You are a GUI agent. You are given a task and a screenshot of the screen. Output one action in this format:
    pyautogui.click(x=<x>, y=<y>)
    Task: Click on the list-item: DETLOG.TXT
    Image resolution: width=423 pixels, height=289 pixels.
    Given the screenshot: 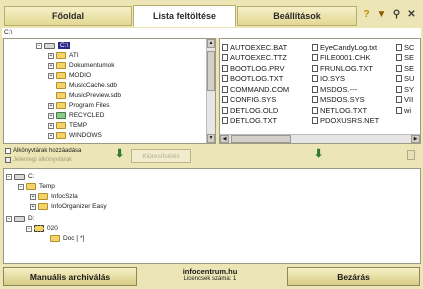 What is the action you would take?
    pyautogui.click(x=255, y=121)
    